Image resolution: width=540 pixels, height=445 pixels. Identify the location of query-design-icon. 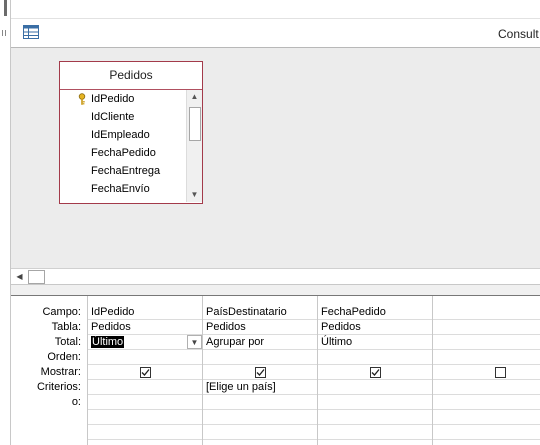
(31, 32).